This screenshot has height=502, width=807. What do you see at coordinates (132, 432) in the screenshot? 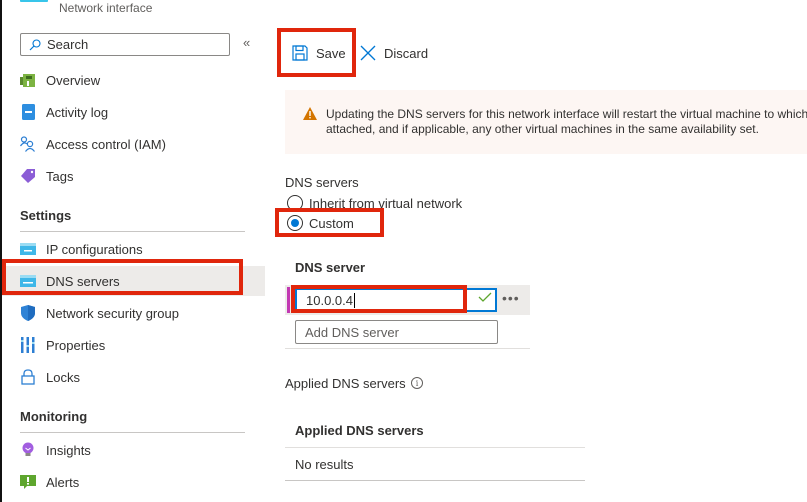
I see `monitoring-divider` at bounding box center [132, 432].